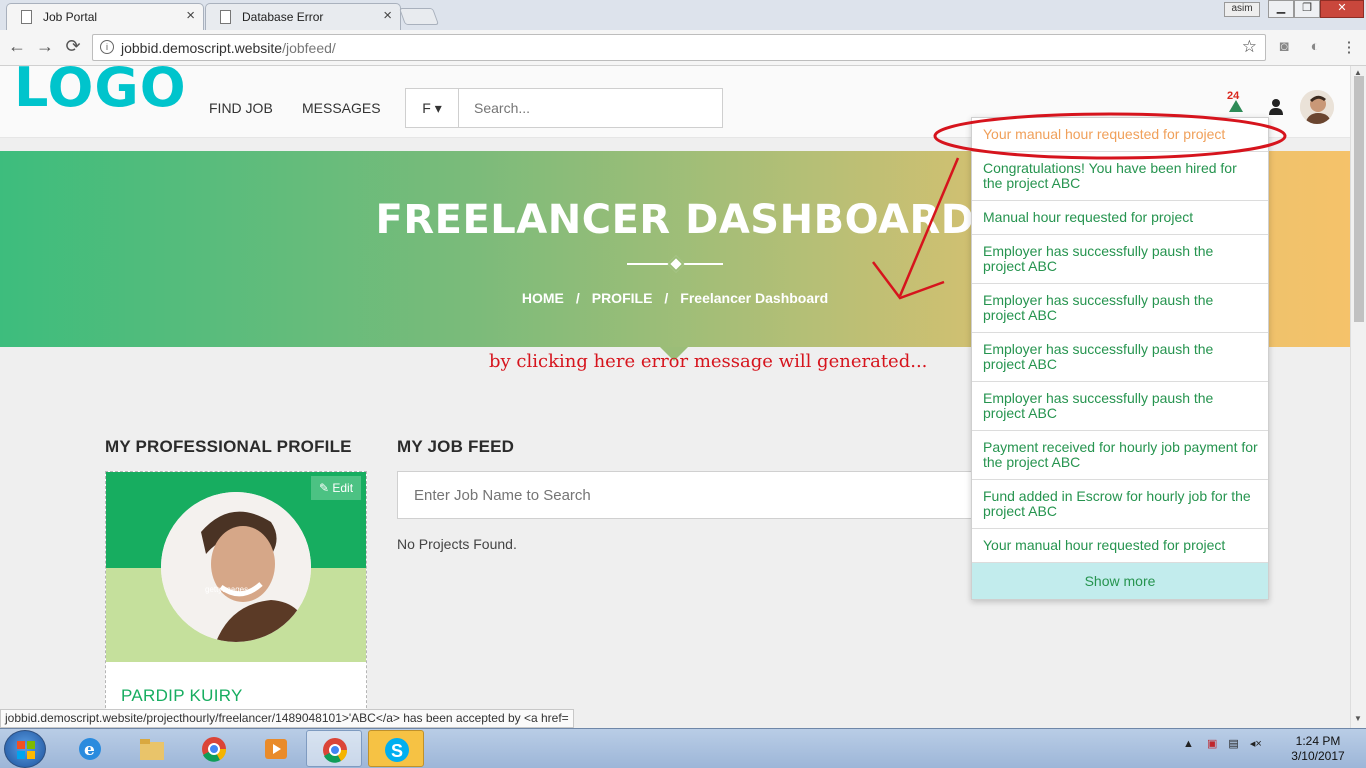 This screenshot has height=768, width=1366. I want to click on job-search-input, so click(687, 495).